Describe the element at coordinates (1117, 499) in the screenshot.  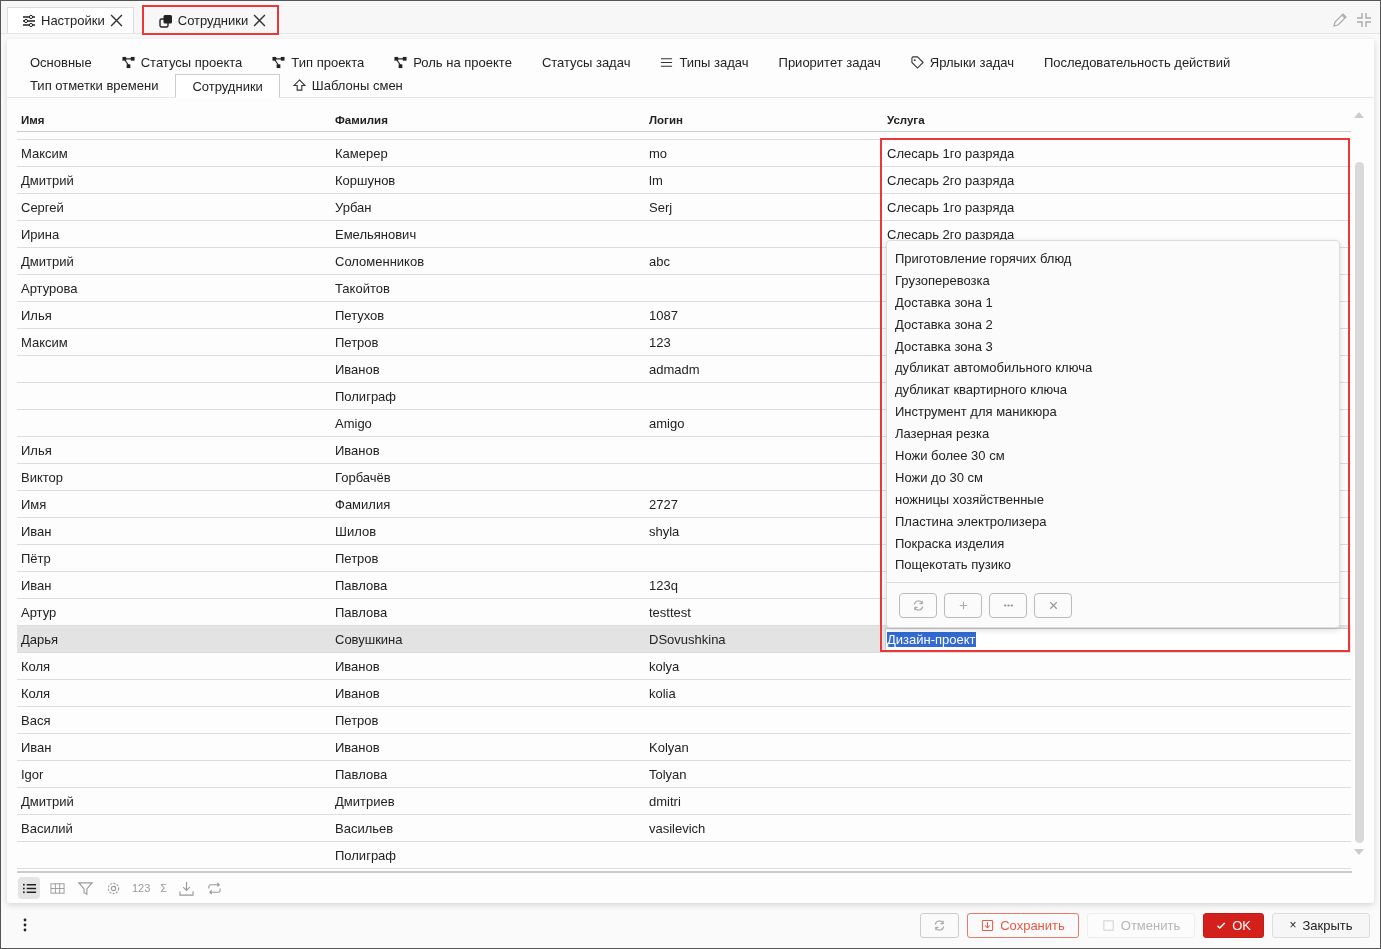
I see `dropdown-option: ножницы хозяйственные` at that location.